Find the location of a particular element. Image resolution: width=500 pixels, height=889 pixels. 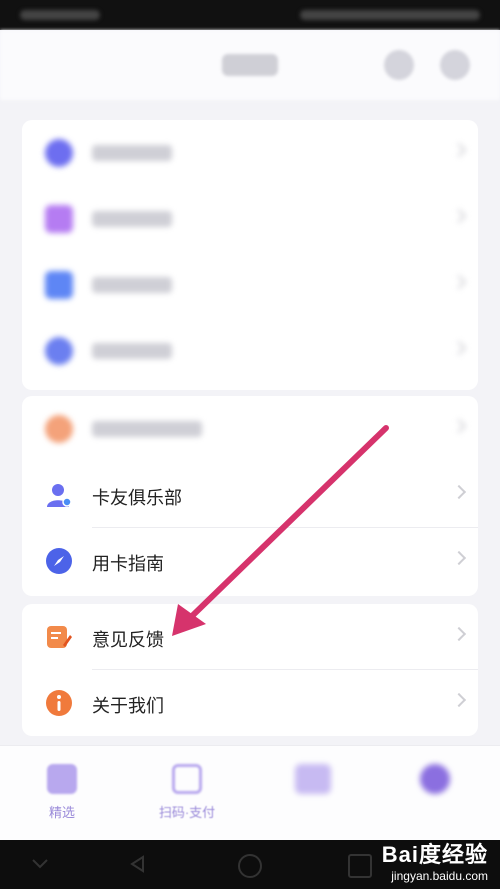

menu-item-label: 关于我们 is located at coordinates (128, 706).